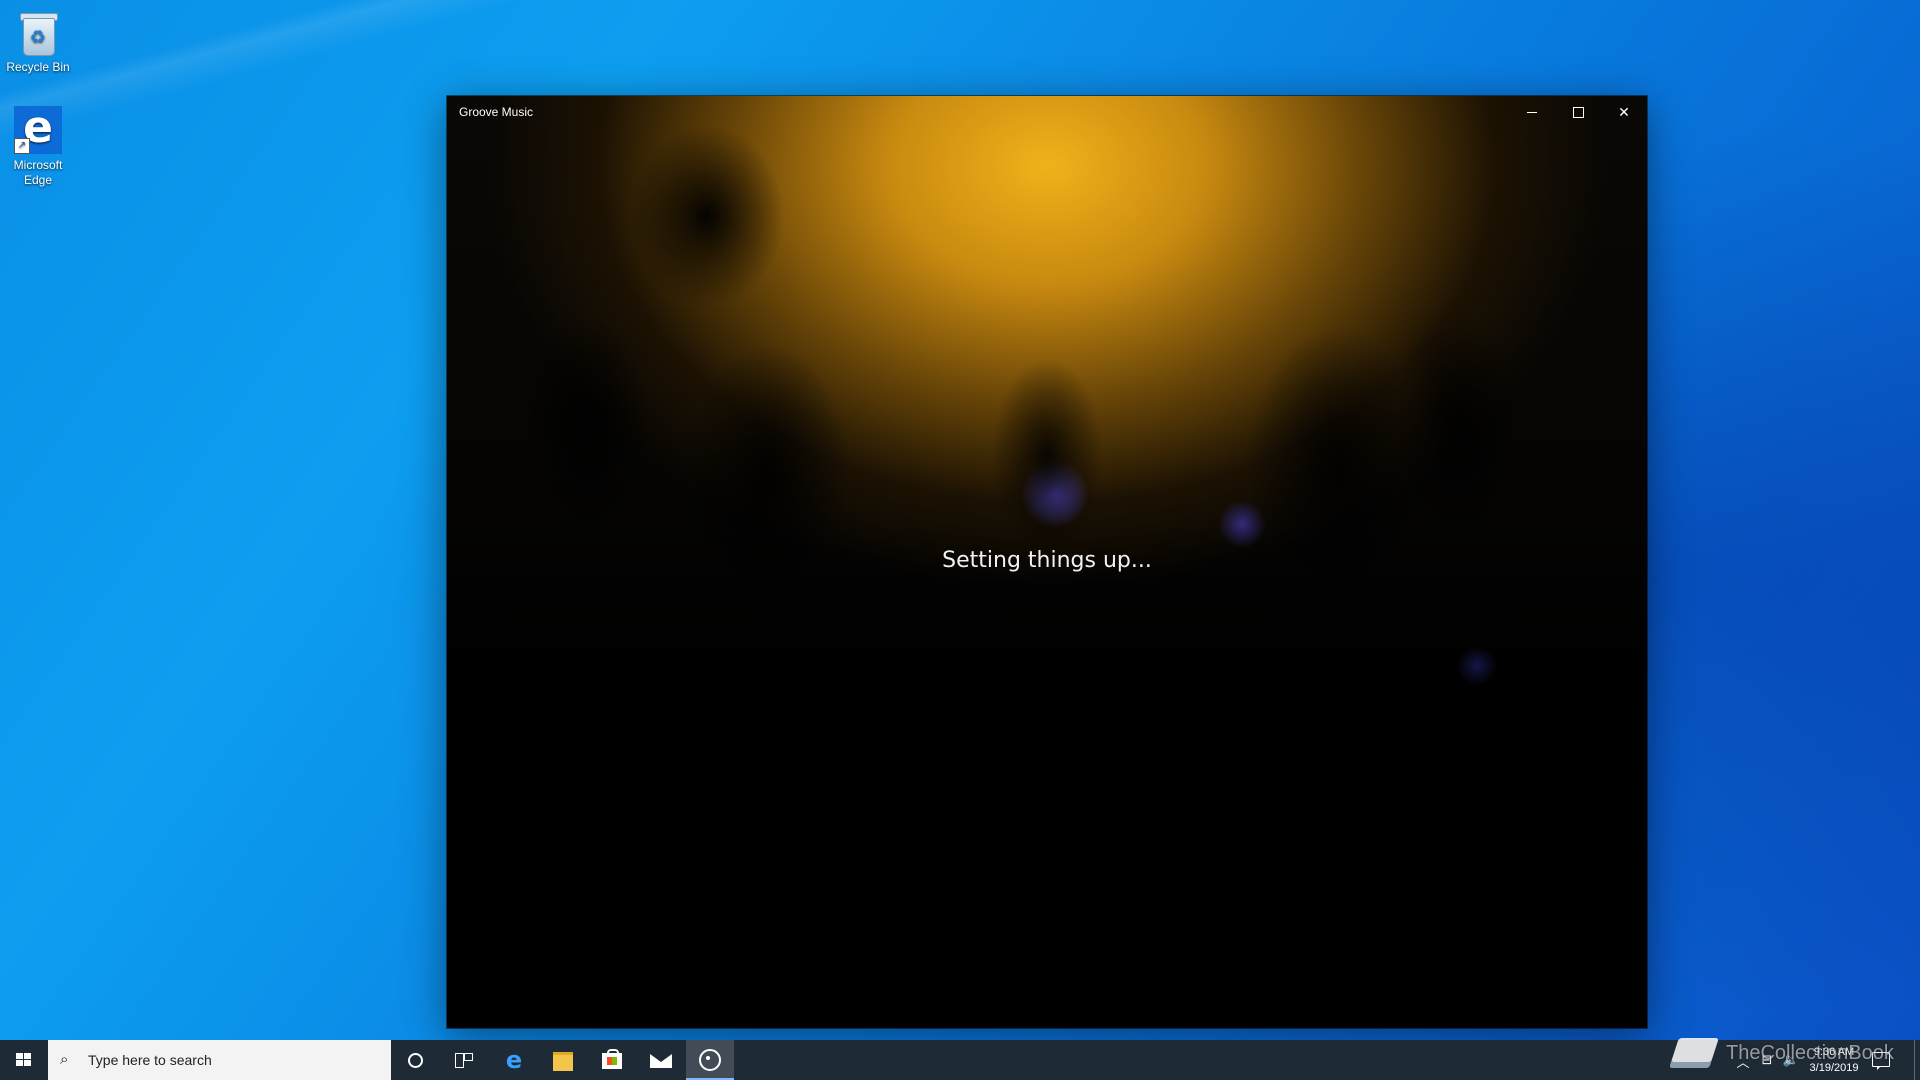 The height and width of the screenshot is (1080, 1920). I want to click on desktop-icon-recycle-bin: ♻ Recycle Bin, so click(38, 41).